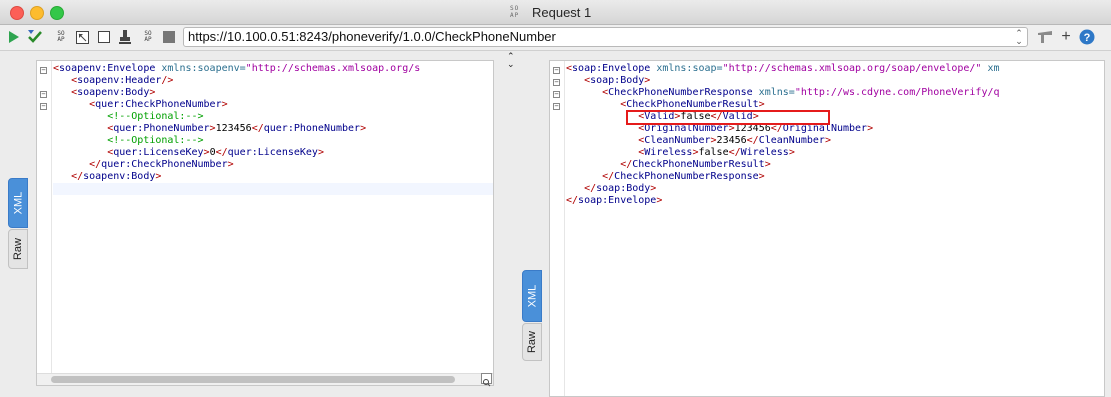 The image size is (1111, 397). Describe the element at coordinates (835, 201) in the screenshot. I see `xml-line: </soap:Envelope>` at that location.